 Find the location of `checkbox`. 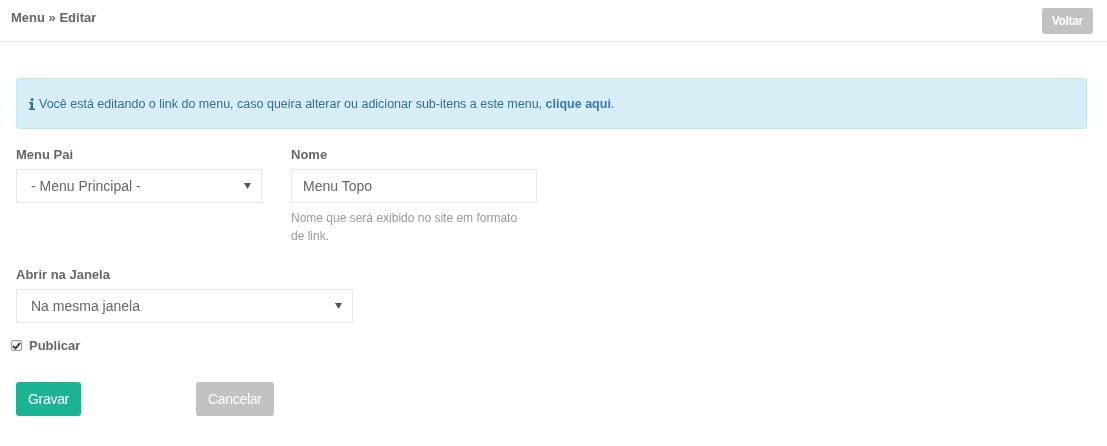

checkbox is located at coordinates (16, 345).